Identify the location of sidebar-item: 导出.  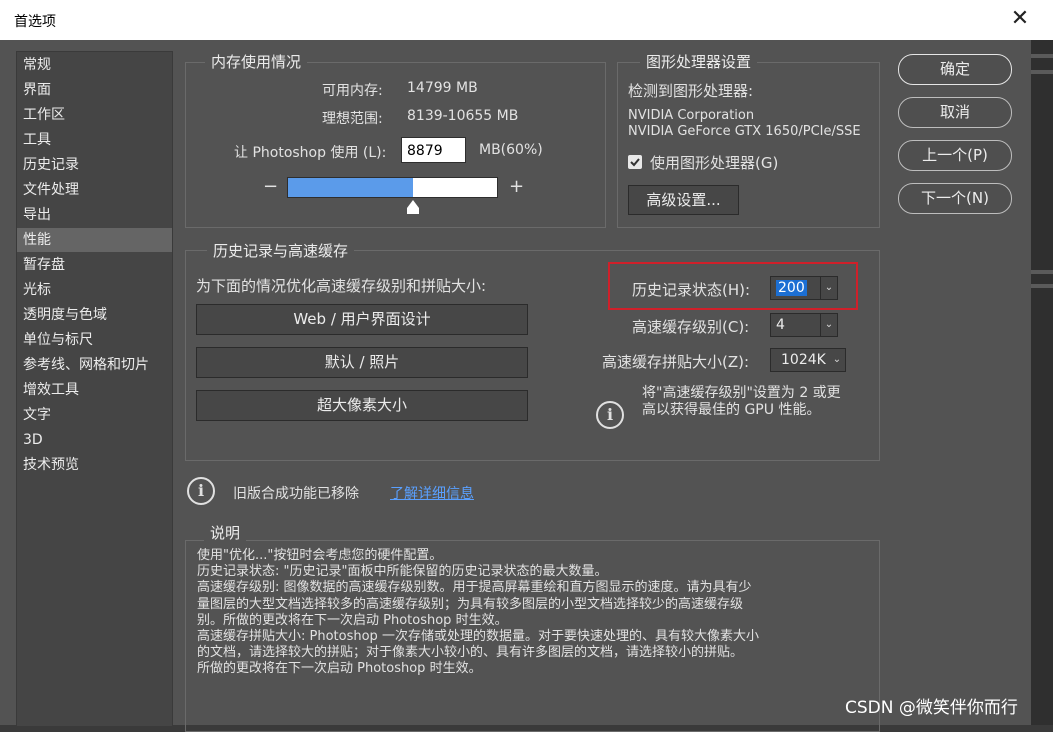
(94, 215).